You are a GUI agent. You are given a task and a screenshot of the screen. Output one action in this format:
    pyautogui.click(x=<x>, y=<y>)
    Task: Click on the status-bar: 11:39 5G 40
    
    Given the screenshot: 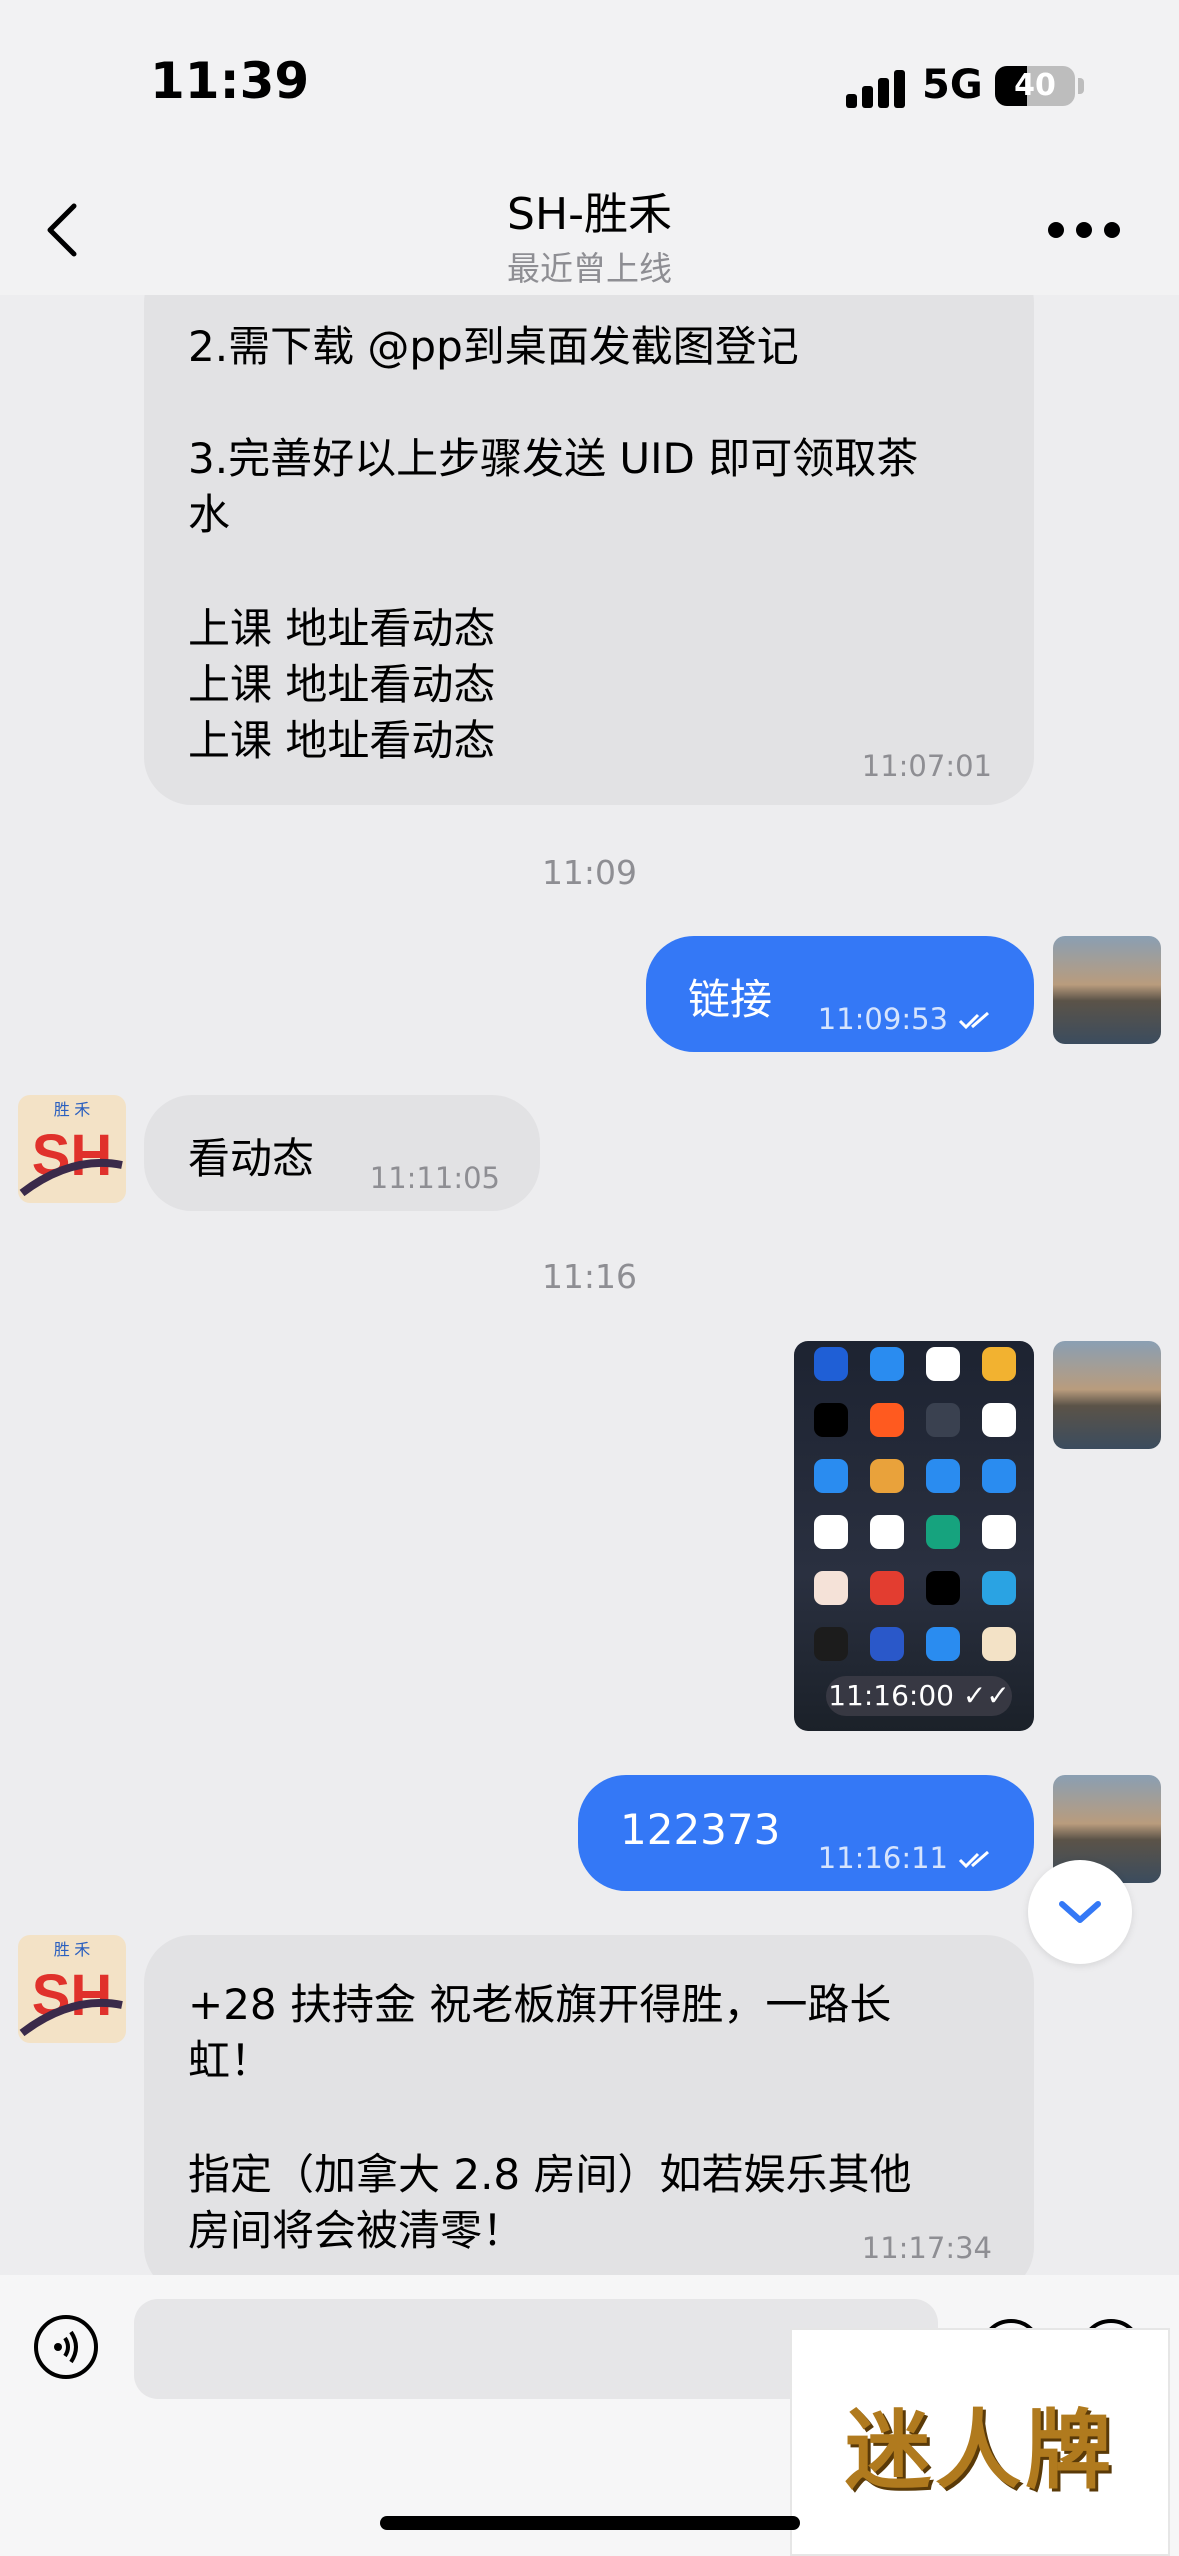 What is the action you would take?
    pyautogui.click(x=589, y=85)
    